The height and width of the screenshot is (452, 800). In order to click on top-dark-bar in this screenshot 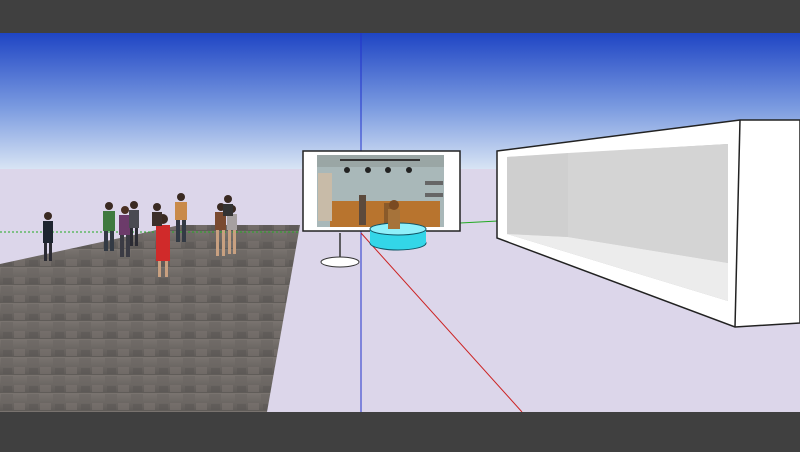, I will do `click(400, 16)`.